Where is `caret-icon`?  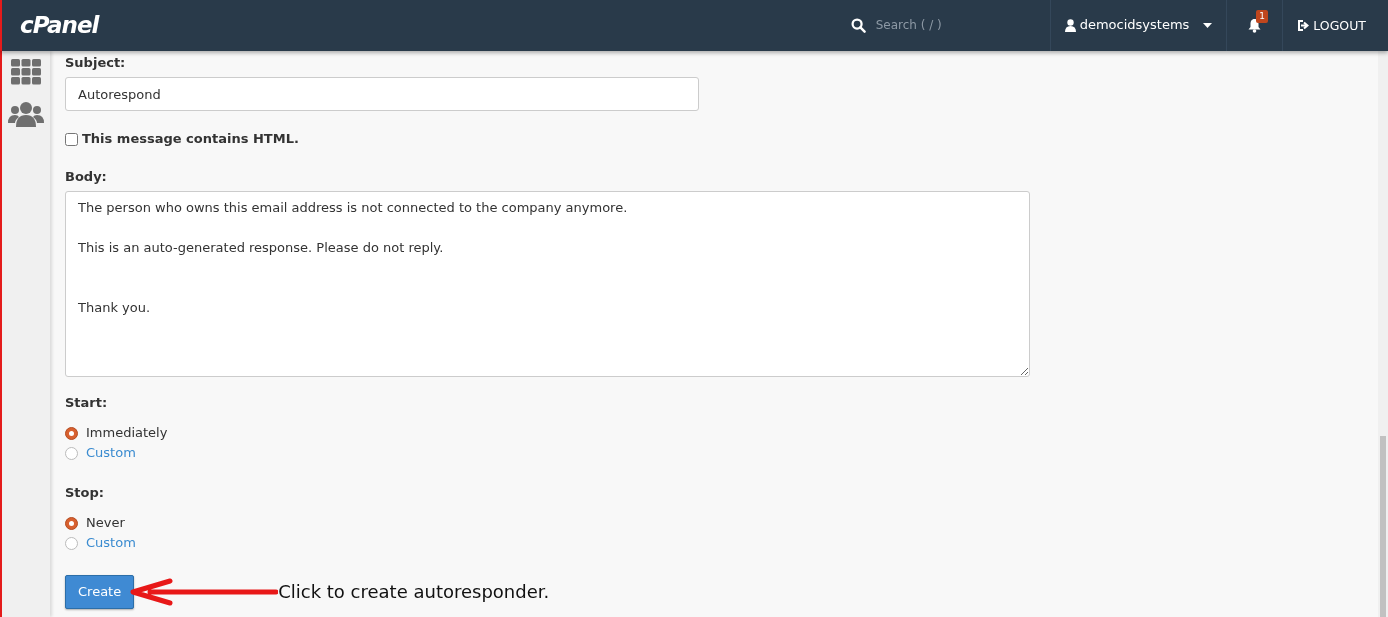 caret-icon is located at coordinates (1208, 25).